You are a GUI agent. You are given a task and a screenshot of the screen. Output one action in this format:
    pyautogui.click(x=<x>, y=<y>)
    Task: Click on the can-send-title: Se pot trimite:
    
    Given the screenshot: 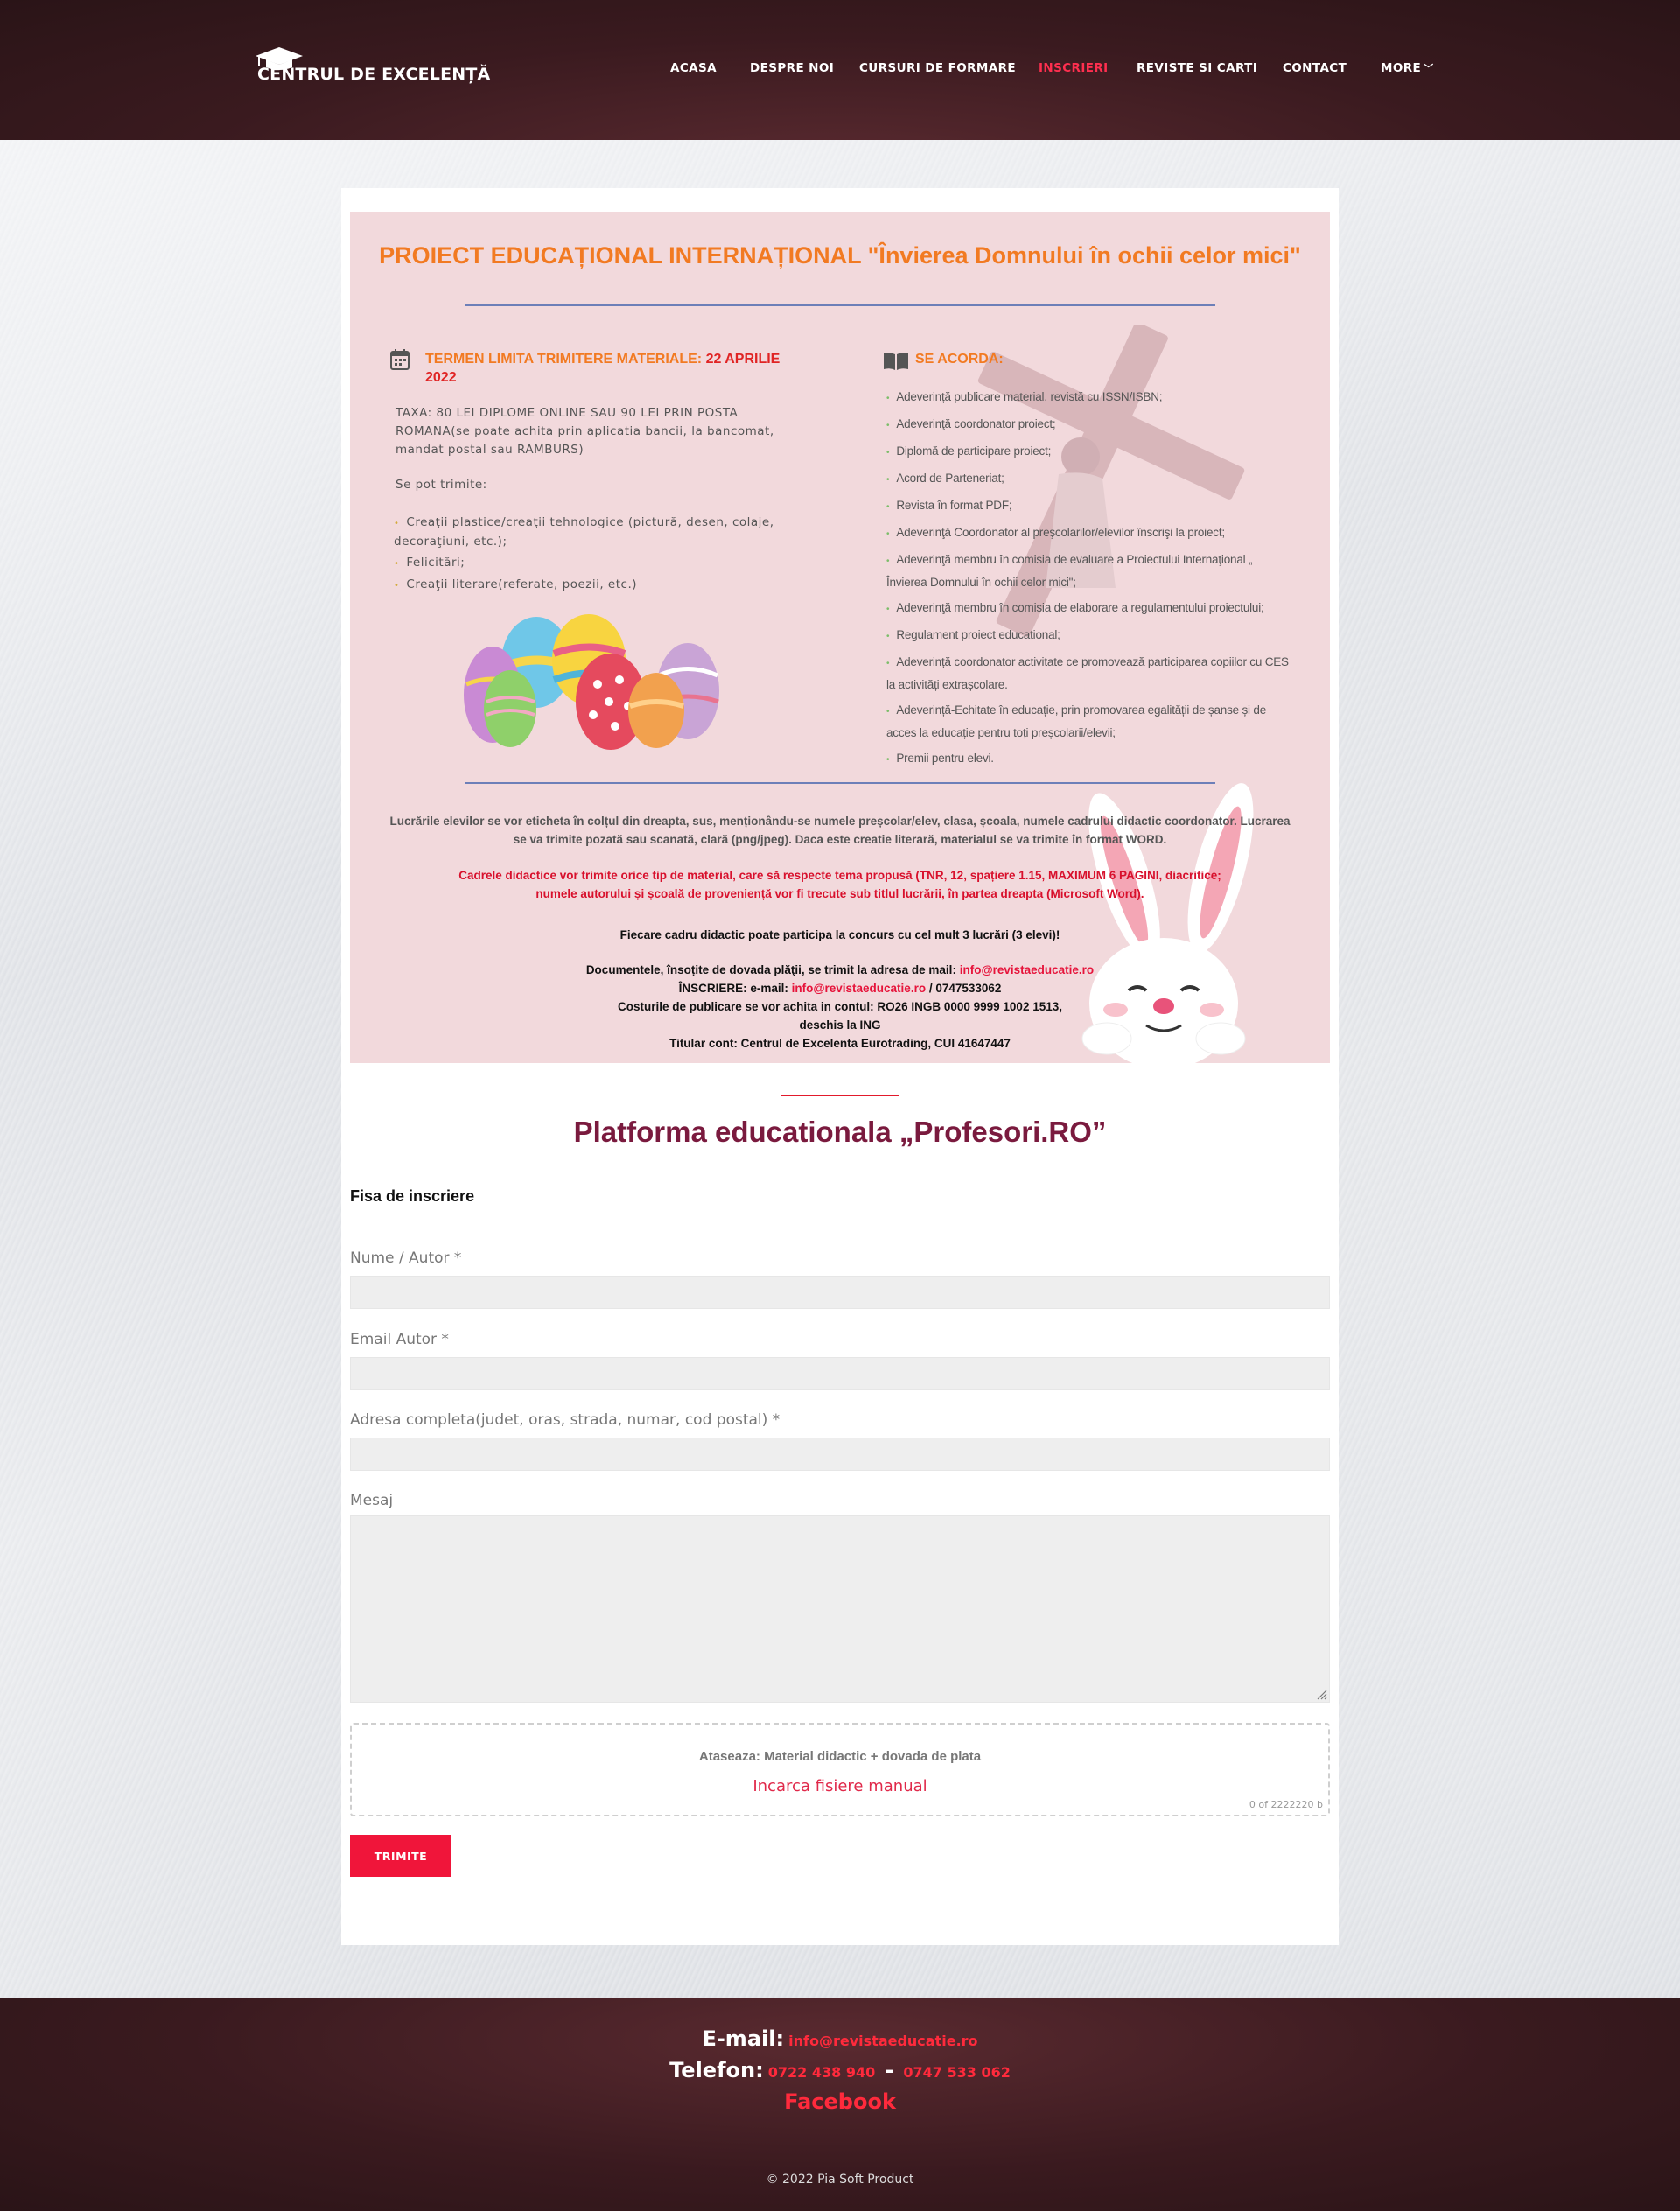 What is the action you would take?
    pyautogui.click(x=441, y=485)
    